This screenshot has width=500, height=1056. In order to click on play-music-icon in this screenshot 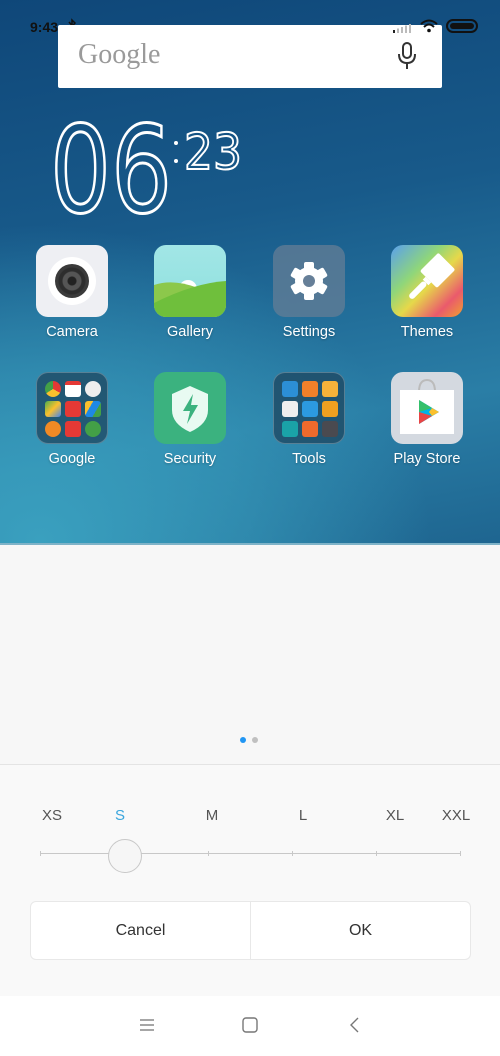, I will do `click(53, 429)`.